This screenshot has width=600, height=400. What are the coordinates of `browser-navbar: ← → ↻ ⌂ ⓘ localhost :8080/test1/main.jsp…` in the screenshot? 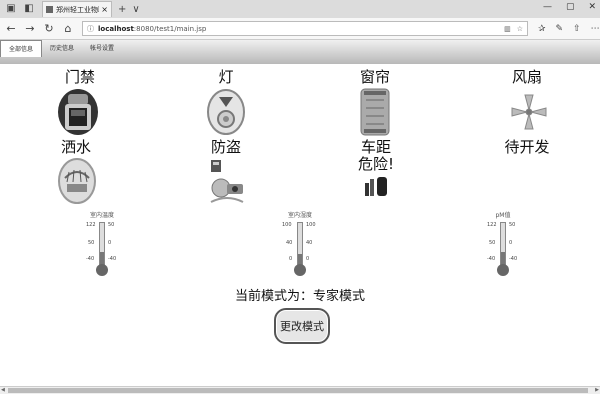 It's located at (300, 29).